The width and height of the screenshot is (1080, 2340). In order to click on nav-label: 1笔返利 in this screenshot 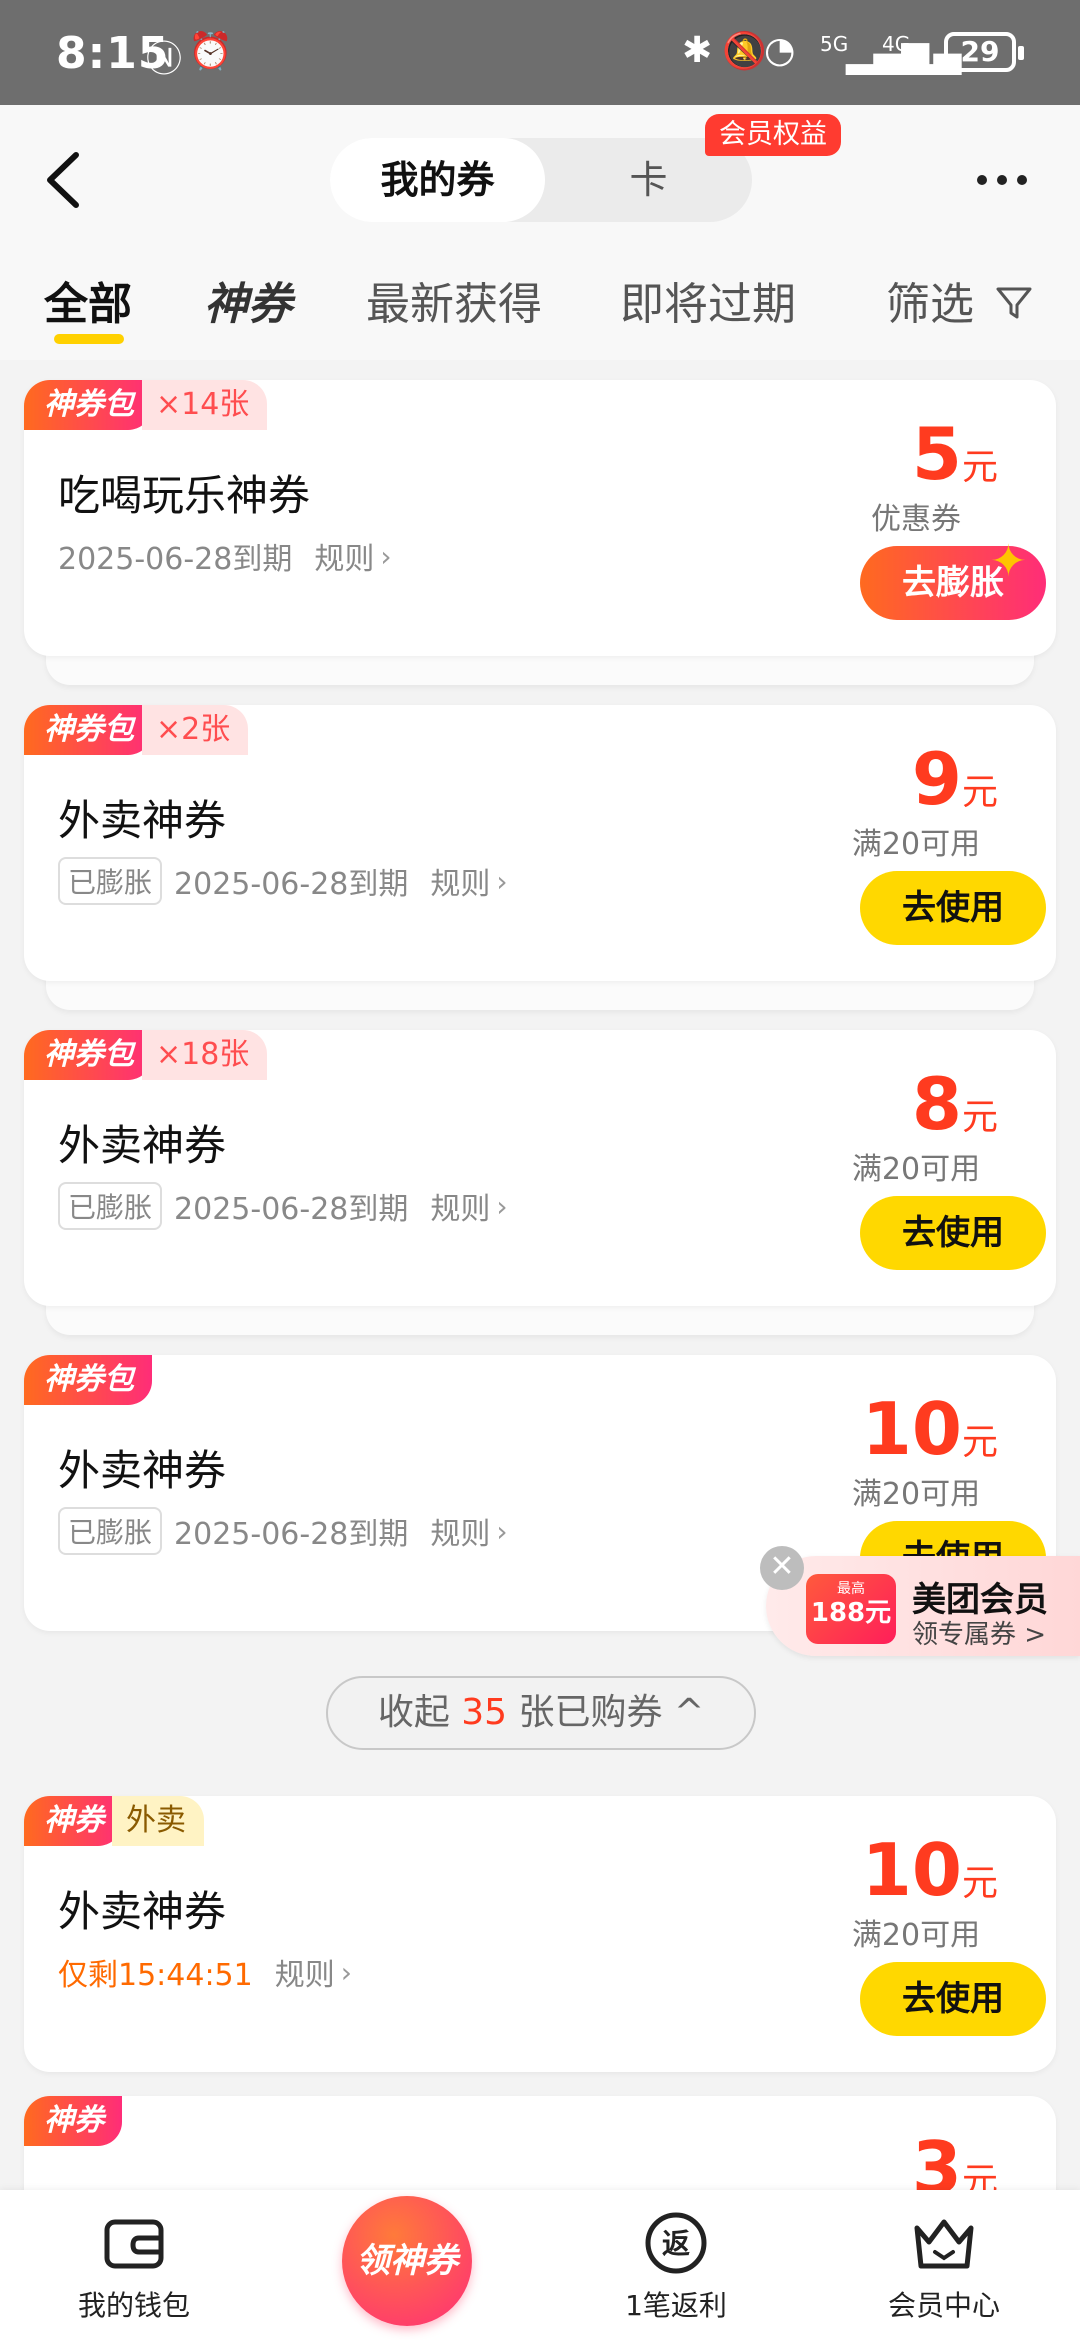, I will do `click(676, 2305)`.